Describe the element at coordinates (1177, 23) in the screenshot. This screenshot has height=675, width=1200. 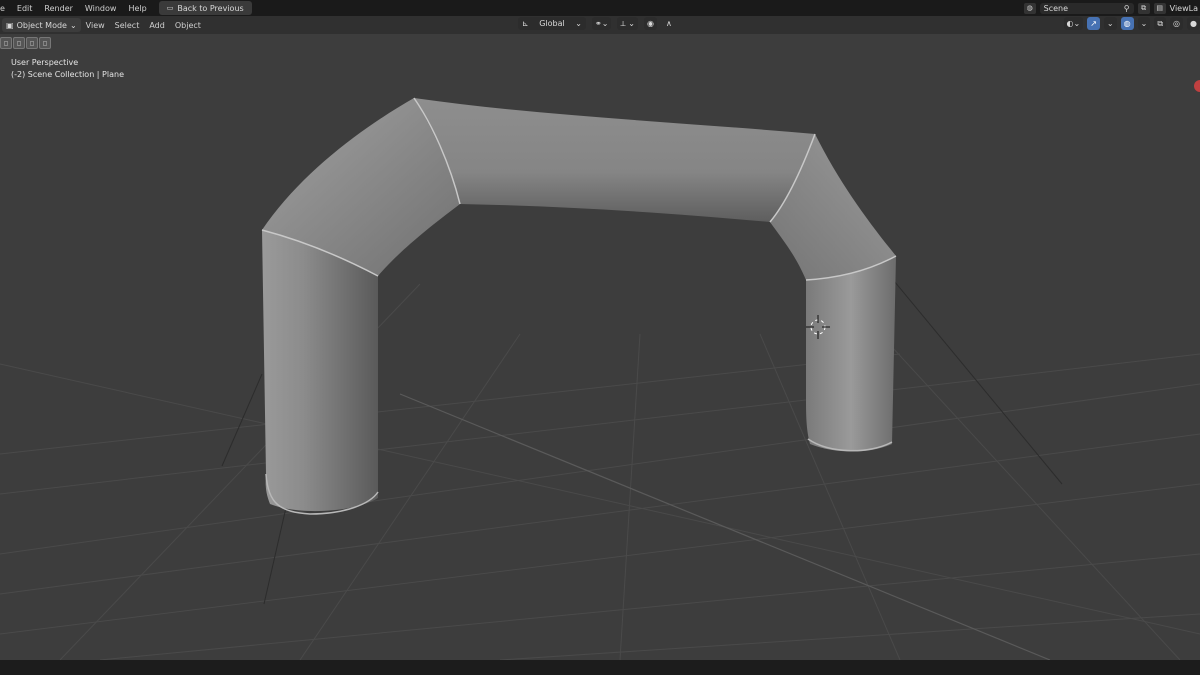
I see `wireframe-shading-icon: ◎` at that location.